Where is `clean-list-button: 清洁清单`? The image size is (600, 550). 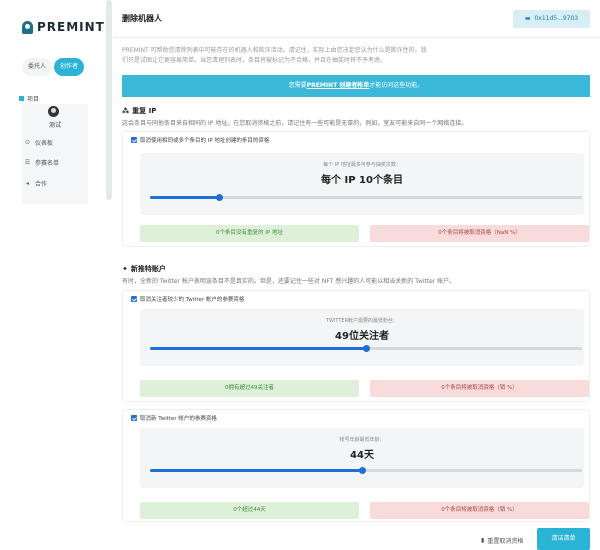 clean-list-button: 清洁清单 is located at coordinates (563, 539).